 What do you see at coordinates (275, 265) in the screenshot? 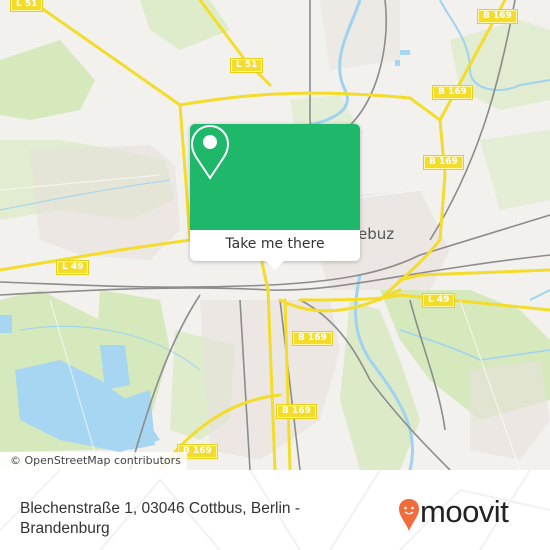
I see `popup-pointer` at bounding box center [275, 265].